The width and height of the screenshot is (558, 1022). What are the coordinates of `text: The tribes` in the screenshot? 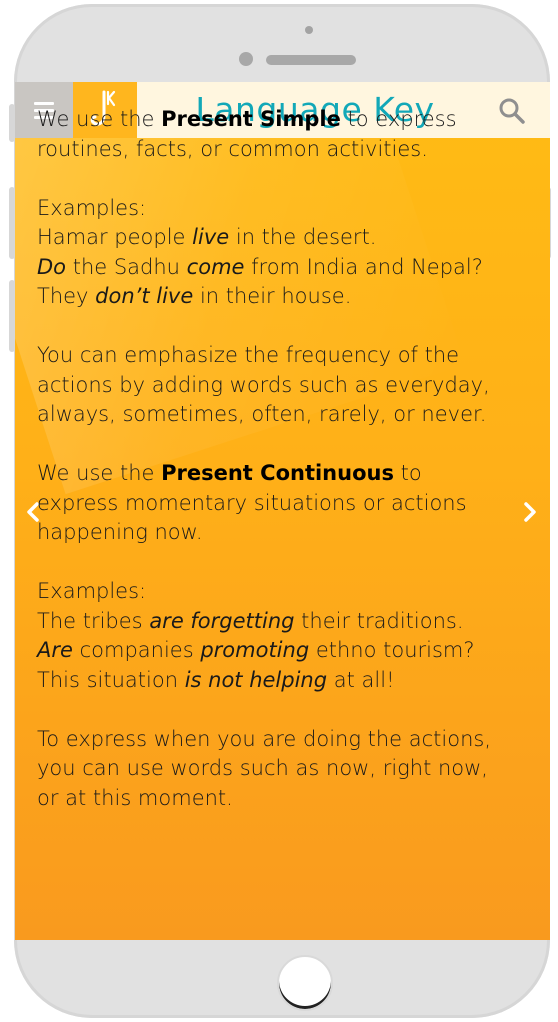 It's located at (93, 620).